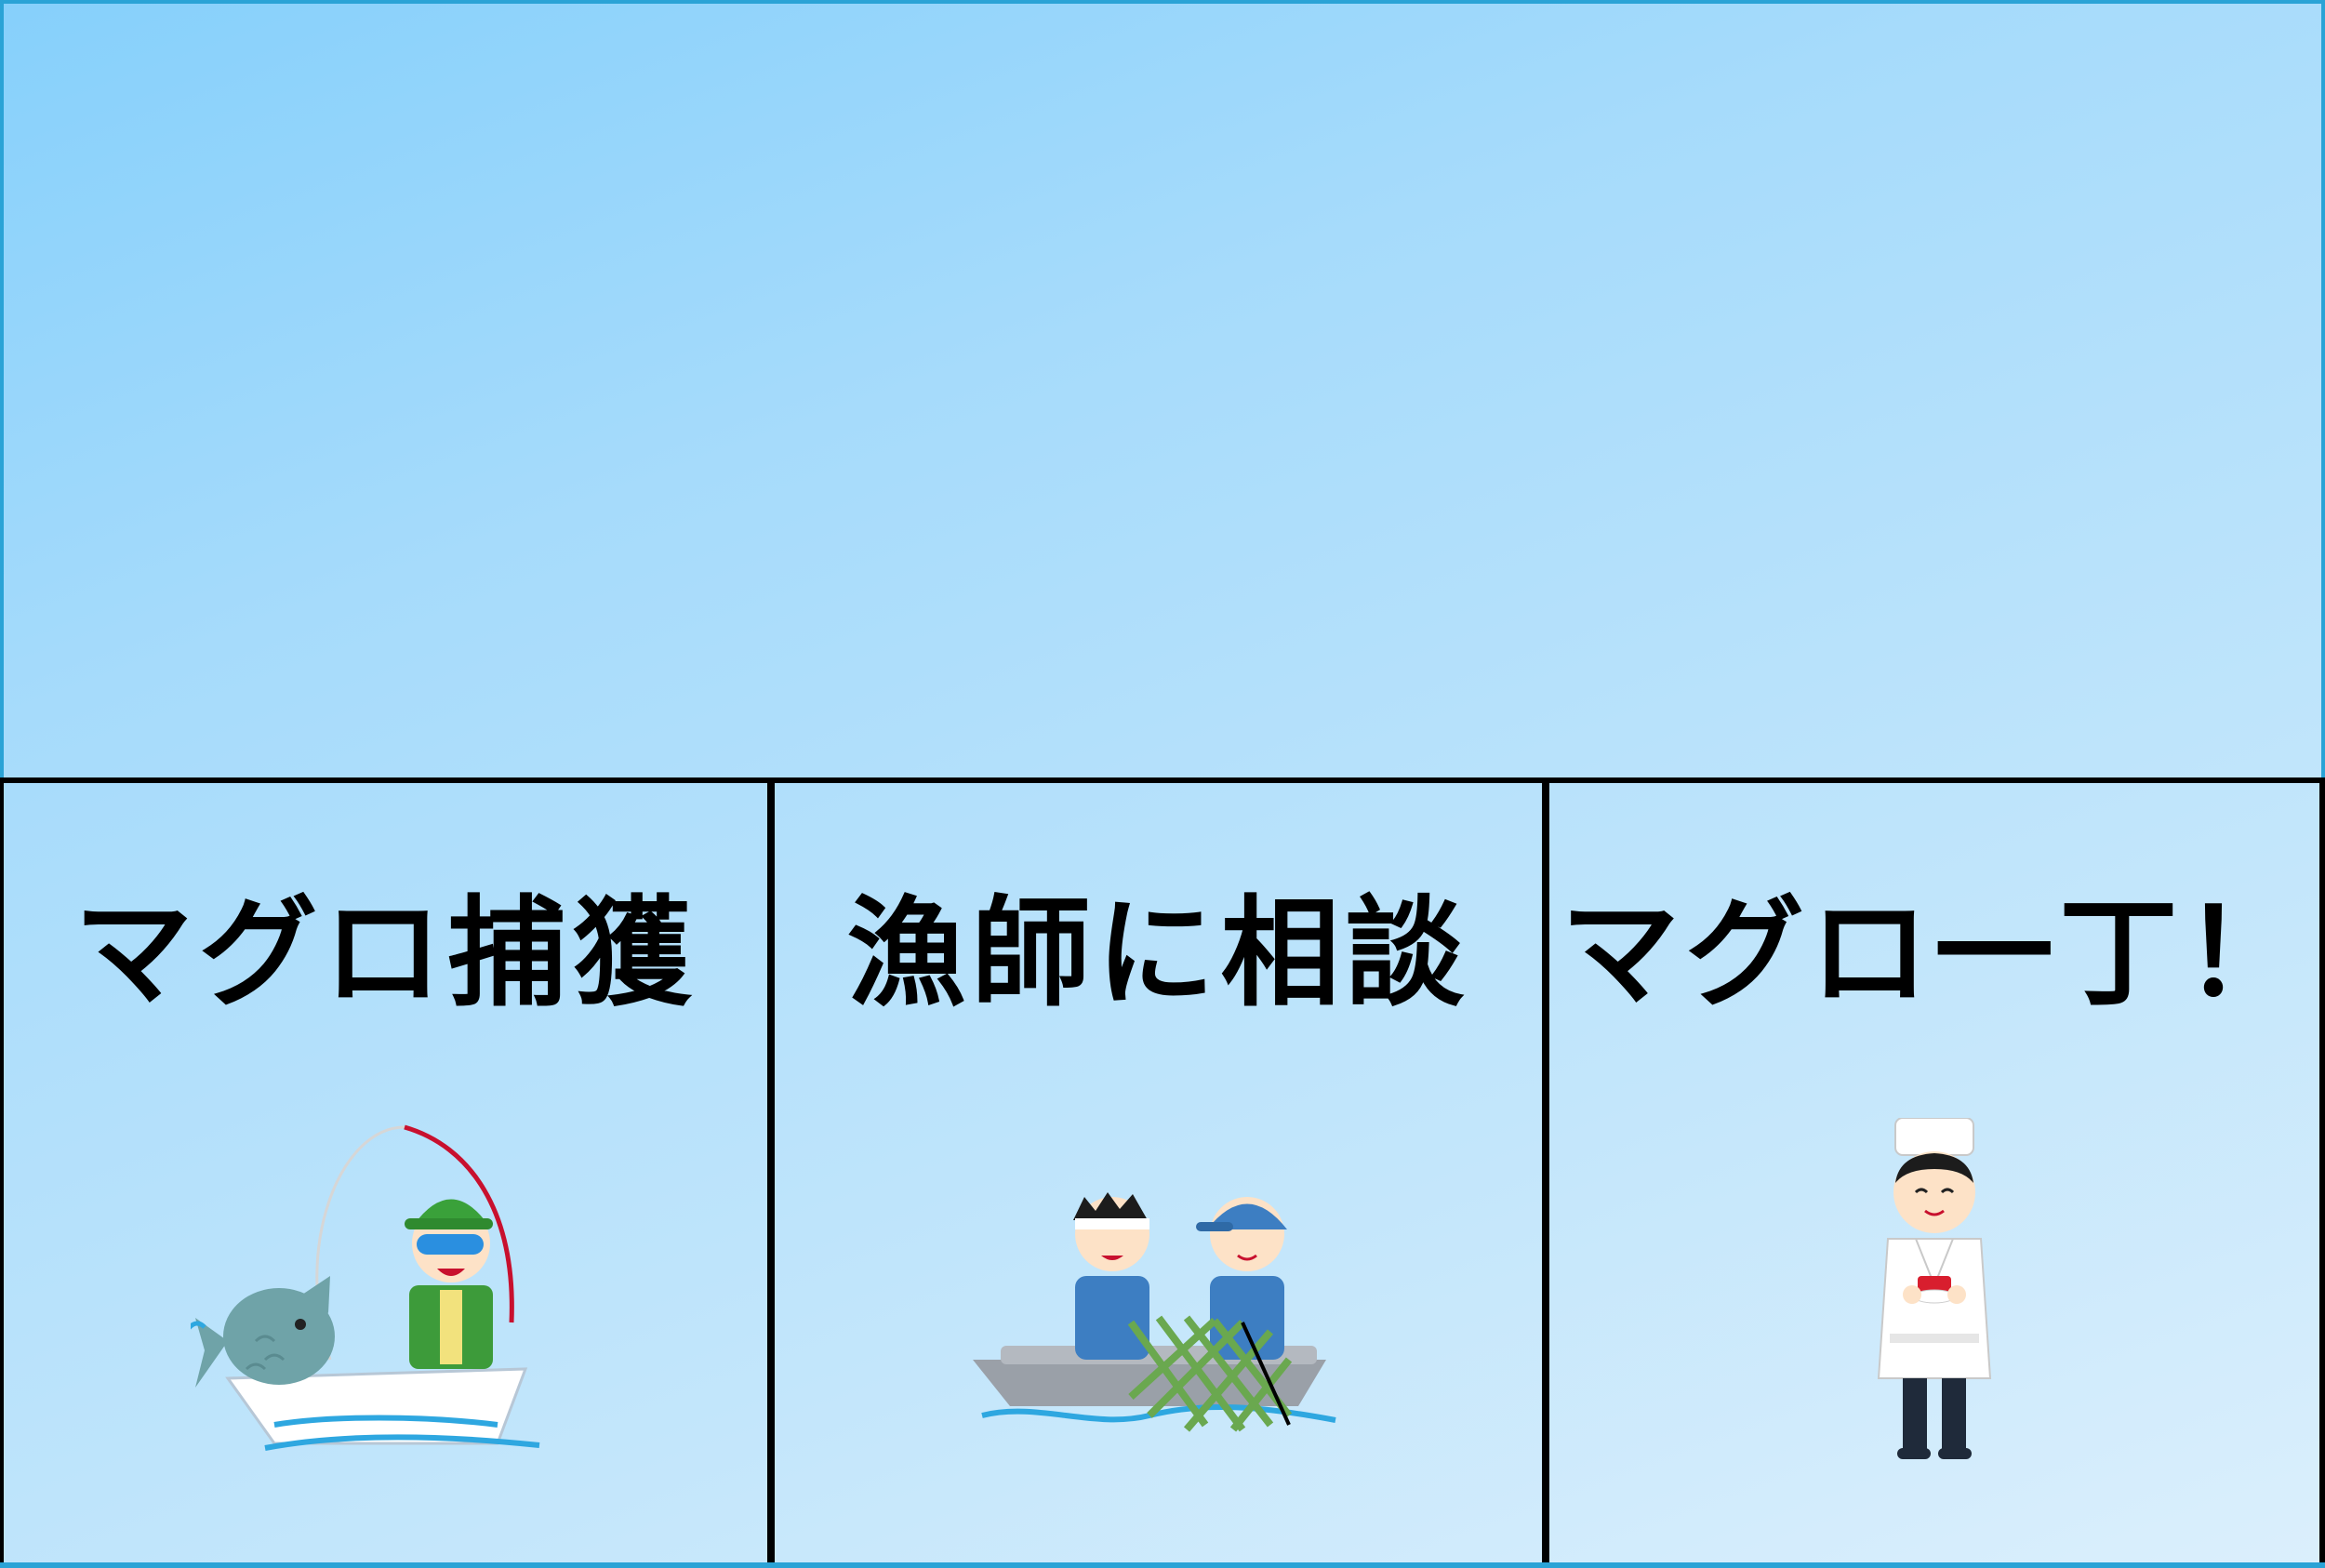  Describe the element at coordinates (1158, 953) in the screenshot. I see `choice-label: 漁師に相談` at that location.